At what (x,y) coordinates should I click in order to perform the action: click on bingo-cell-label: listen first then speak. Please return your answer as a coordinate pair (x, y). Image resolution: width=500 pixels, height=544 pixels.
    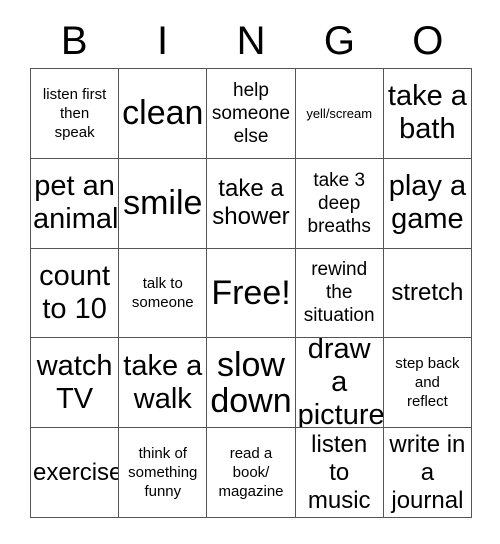
    Looking at the image, I should click on (74, 113).